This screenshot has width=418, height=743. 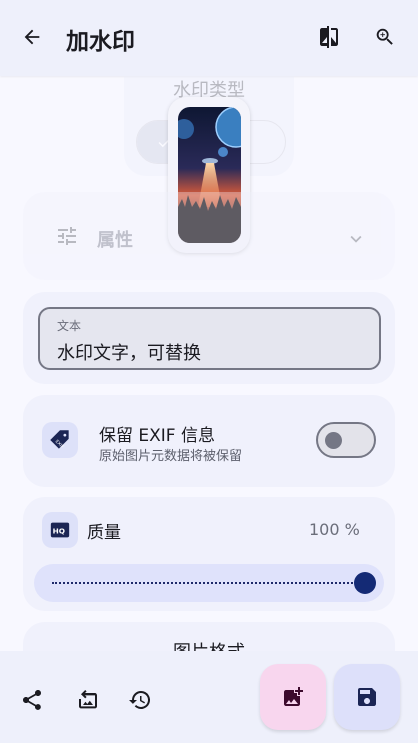 I want to click on exif-tag-icon: EXIF, so click(x=59, y=440).